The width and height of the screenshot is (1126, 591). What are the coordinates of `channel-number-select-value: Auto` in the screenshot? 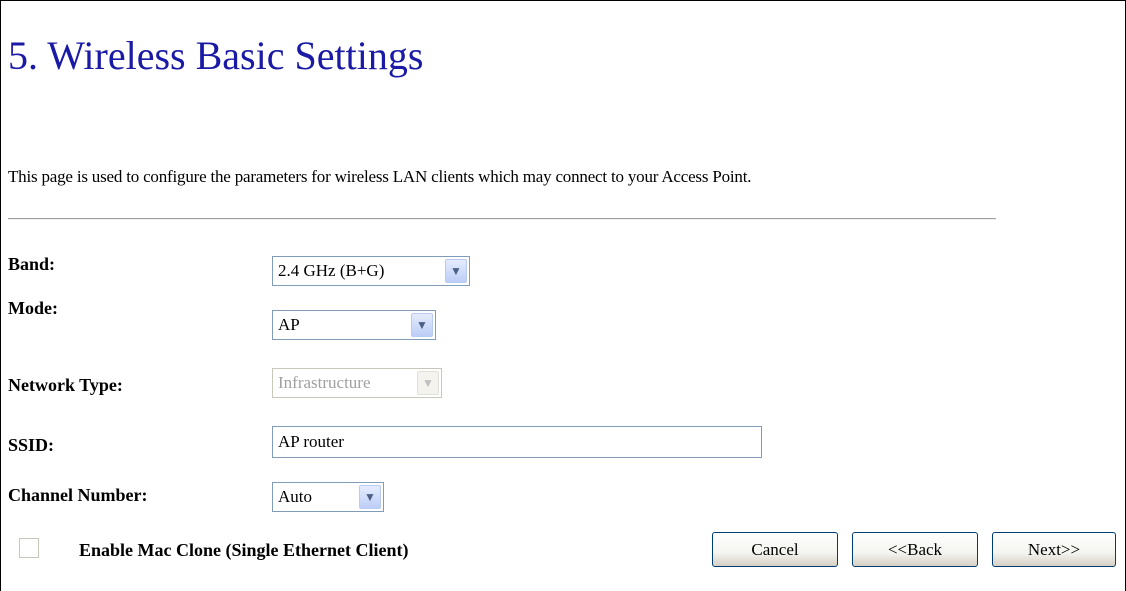 It's located at (295, 496).